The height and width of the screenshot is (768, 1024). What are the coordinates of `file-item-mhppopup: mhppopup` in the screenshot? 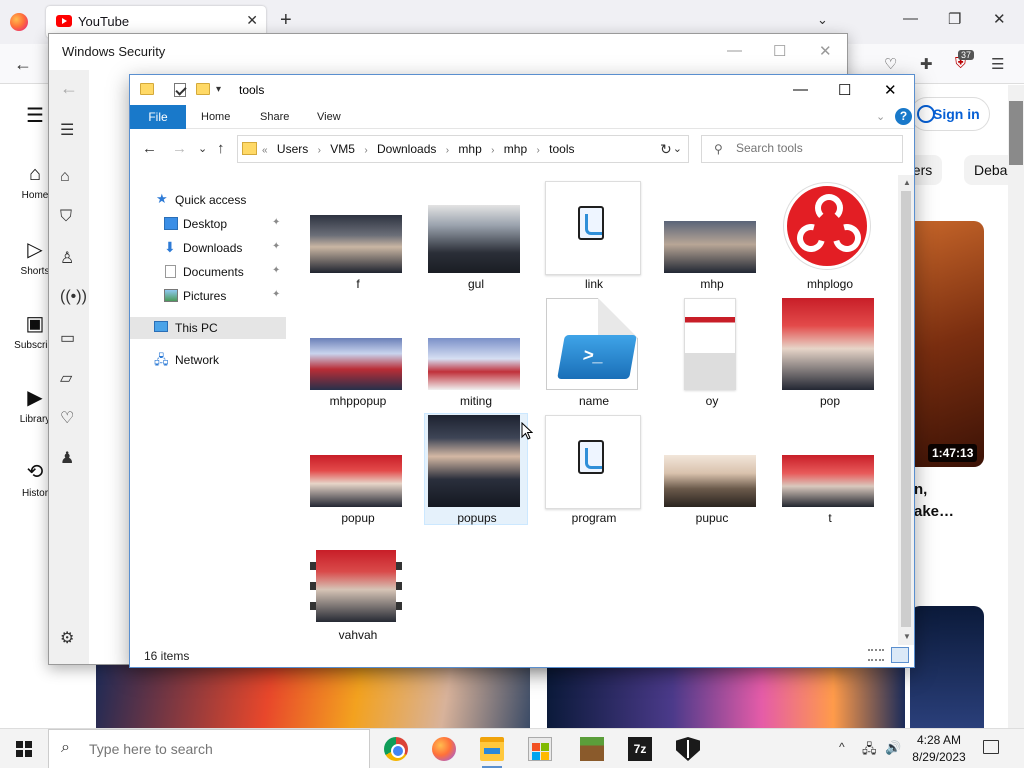 It's located at (358, 352).